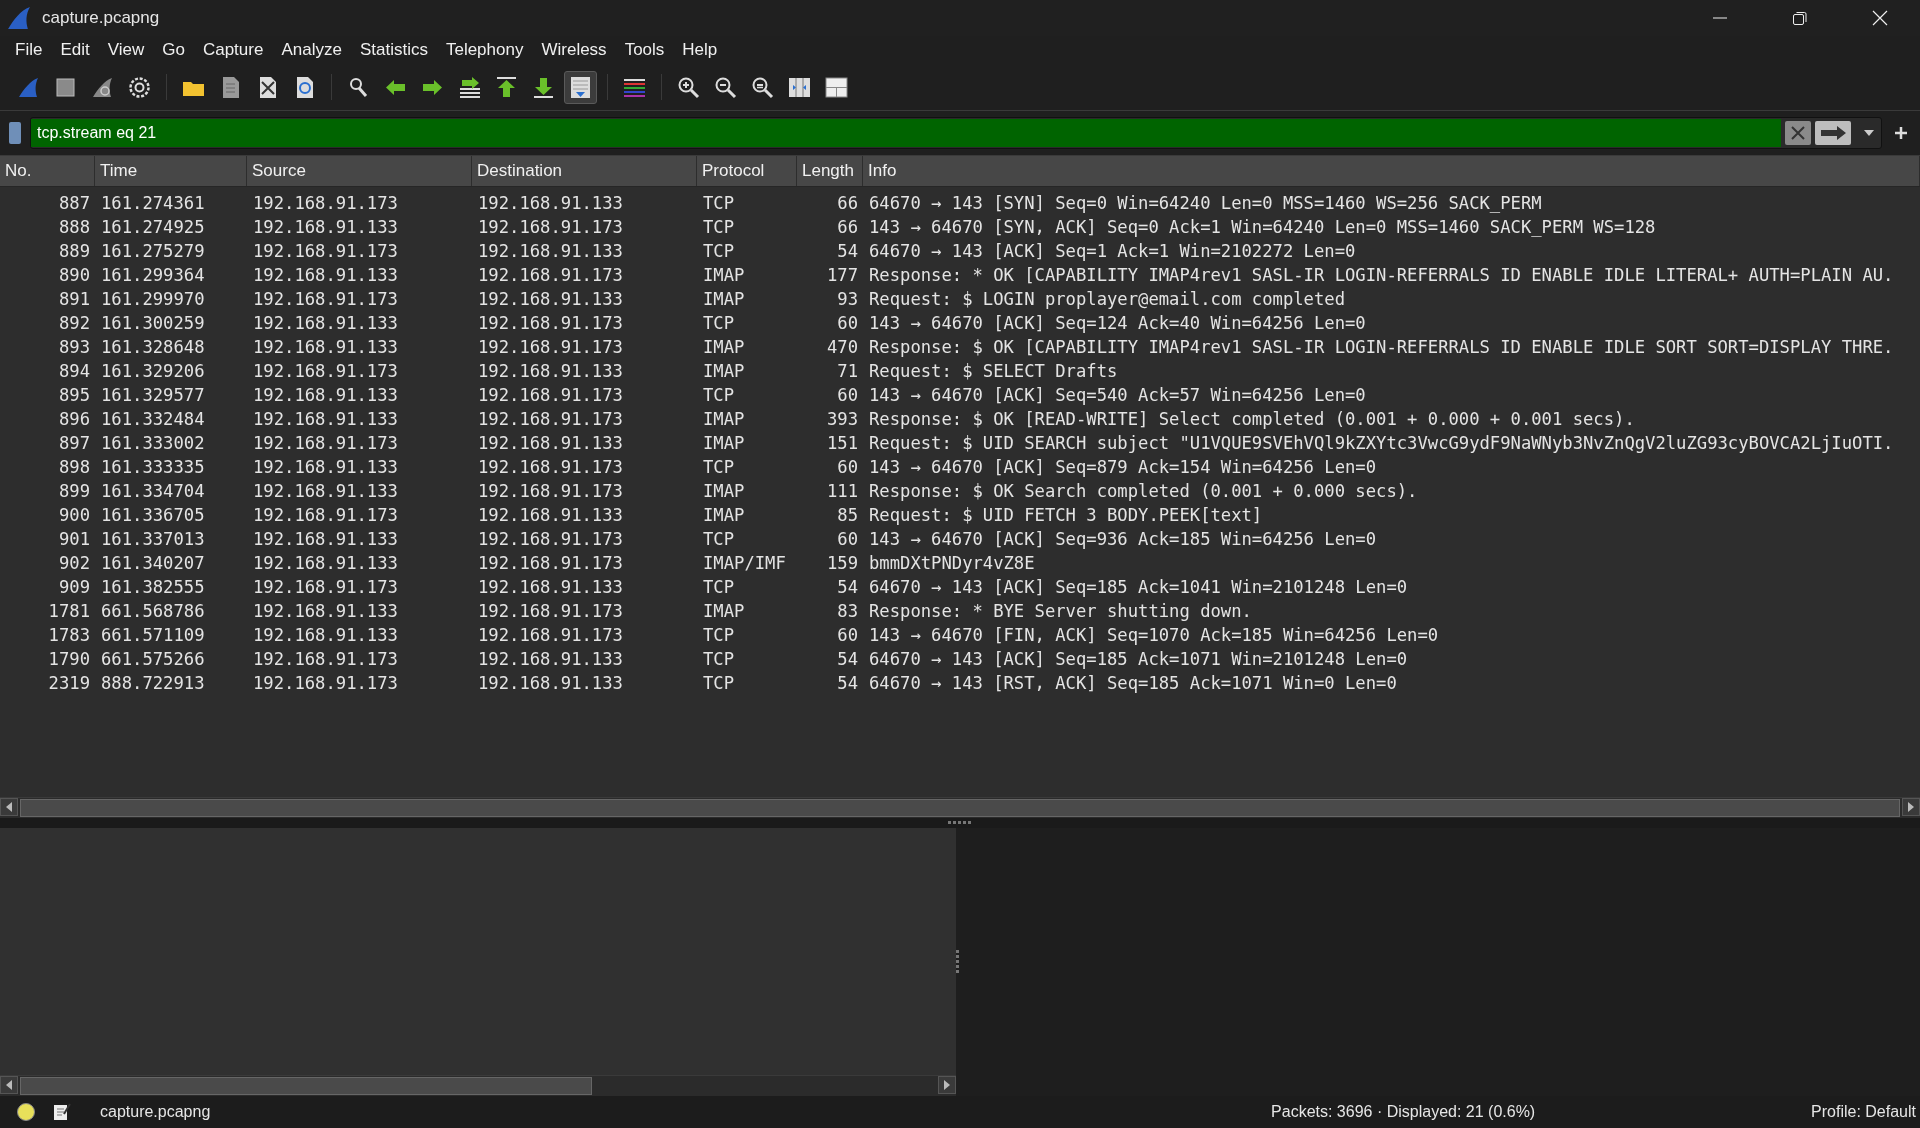 The width and height of the screenshot is (1920, 1128). What do you see at coordinates (101, 18) in the screenshot?
I see `window-title: capture.pcapng` at bounding box center [101, 18].